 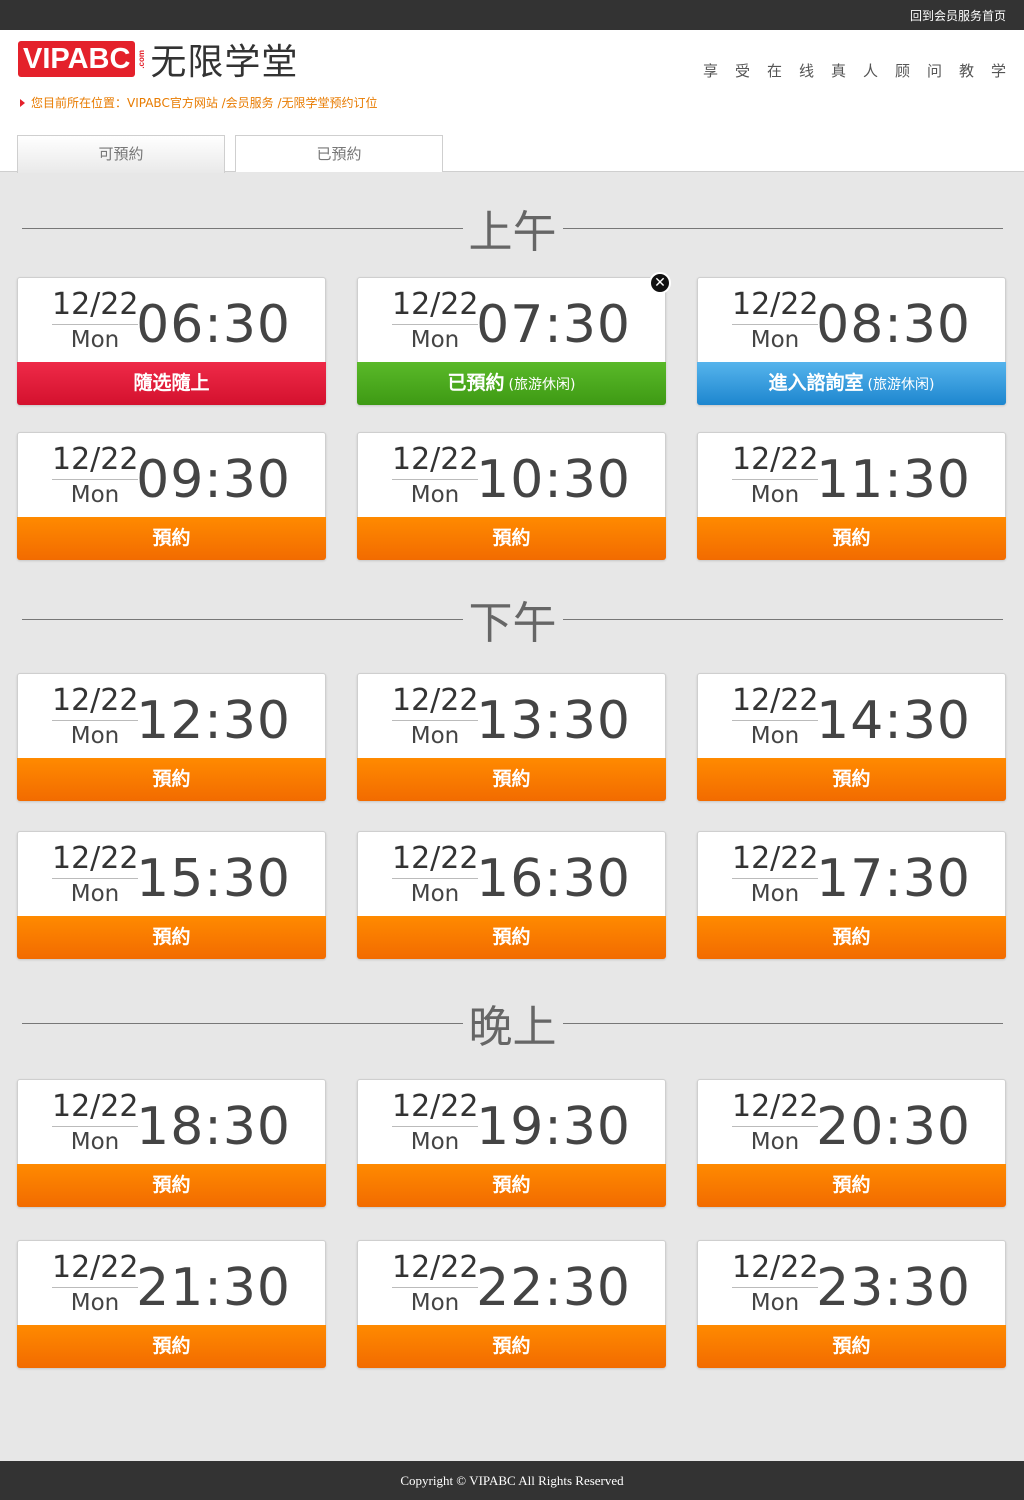 I want to click on slot-time: 21:30, so click(x=213, y=1288).